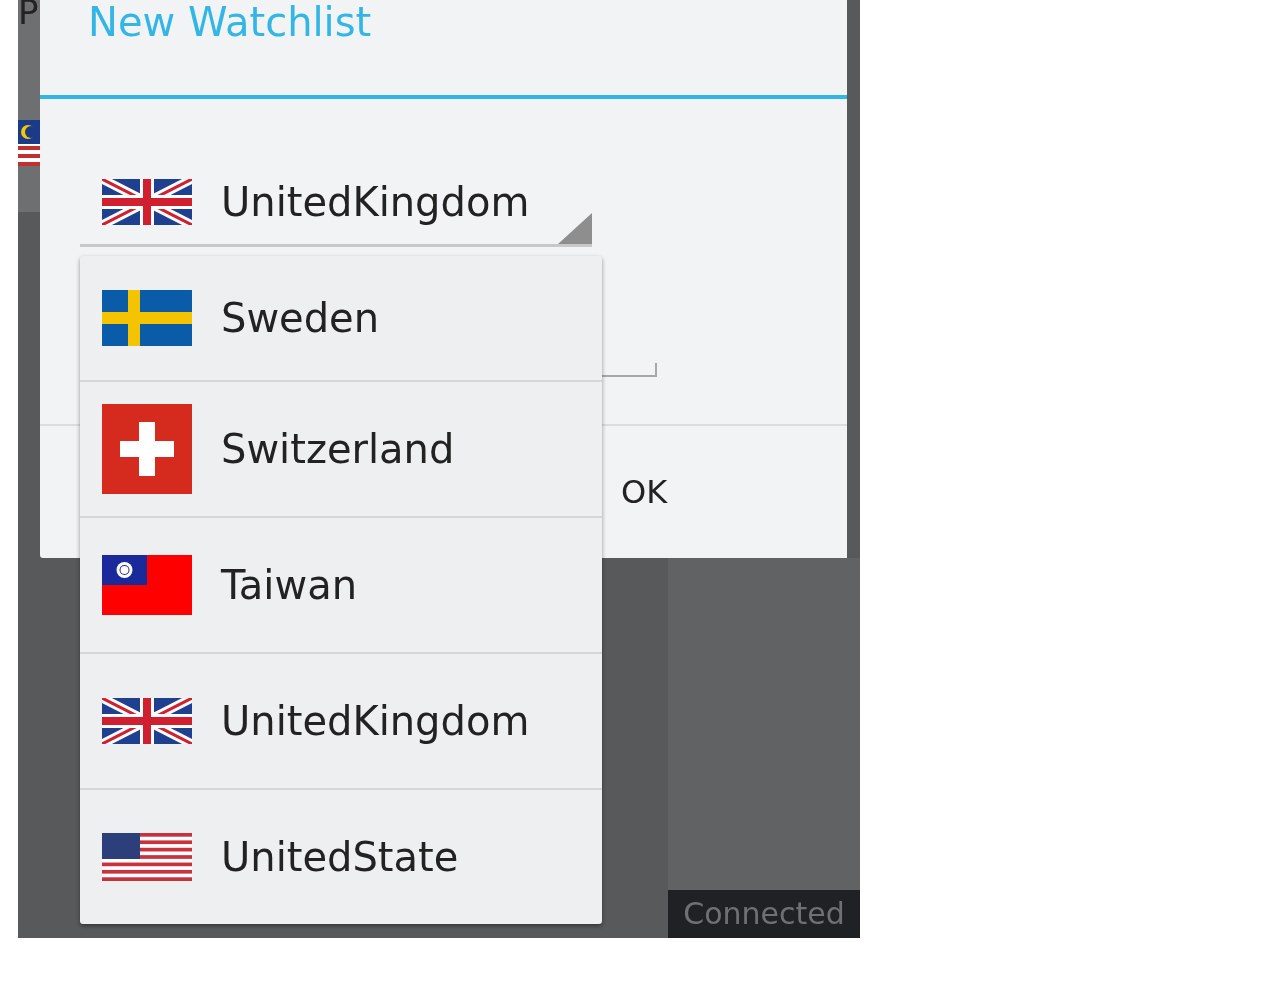  I want to click on status-text: Connected, so click(764, 914).